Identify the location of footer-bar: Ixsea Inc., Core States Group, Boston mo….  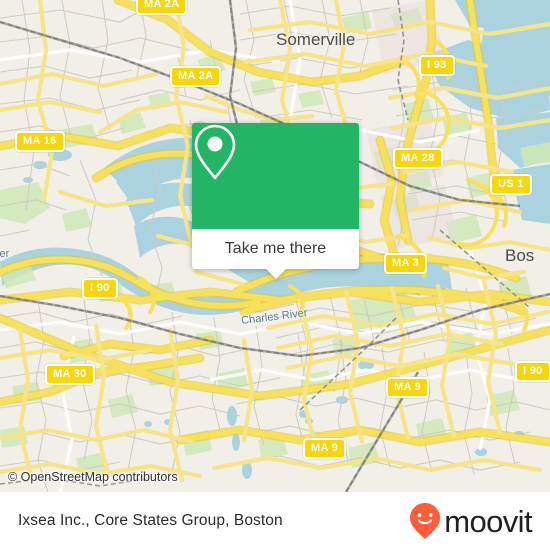
(275, 521).